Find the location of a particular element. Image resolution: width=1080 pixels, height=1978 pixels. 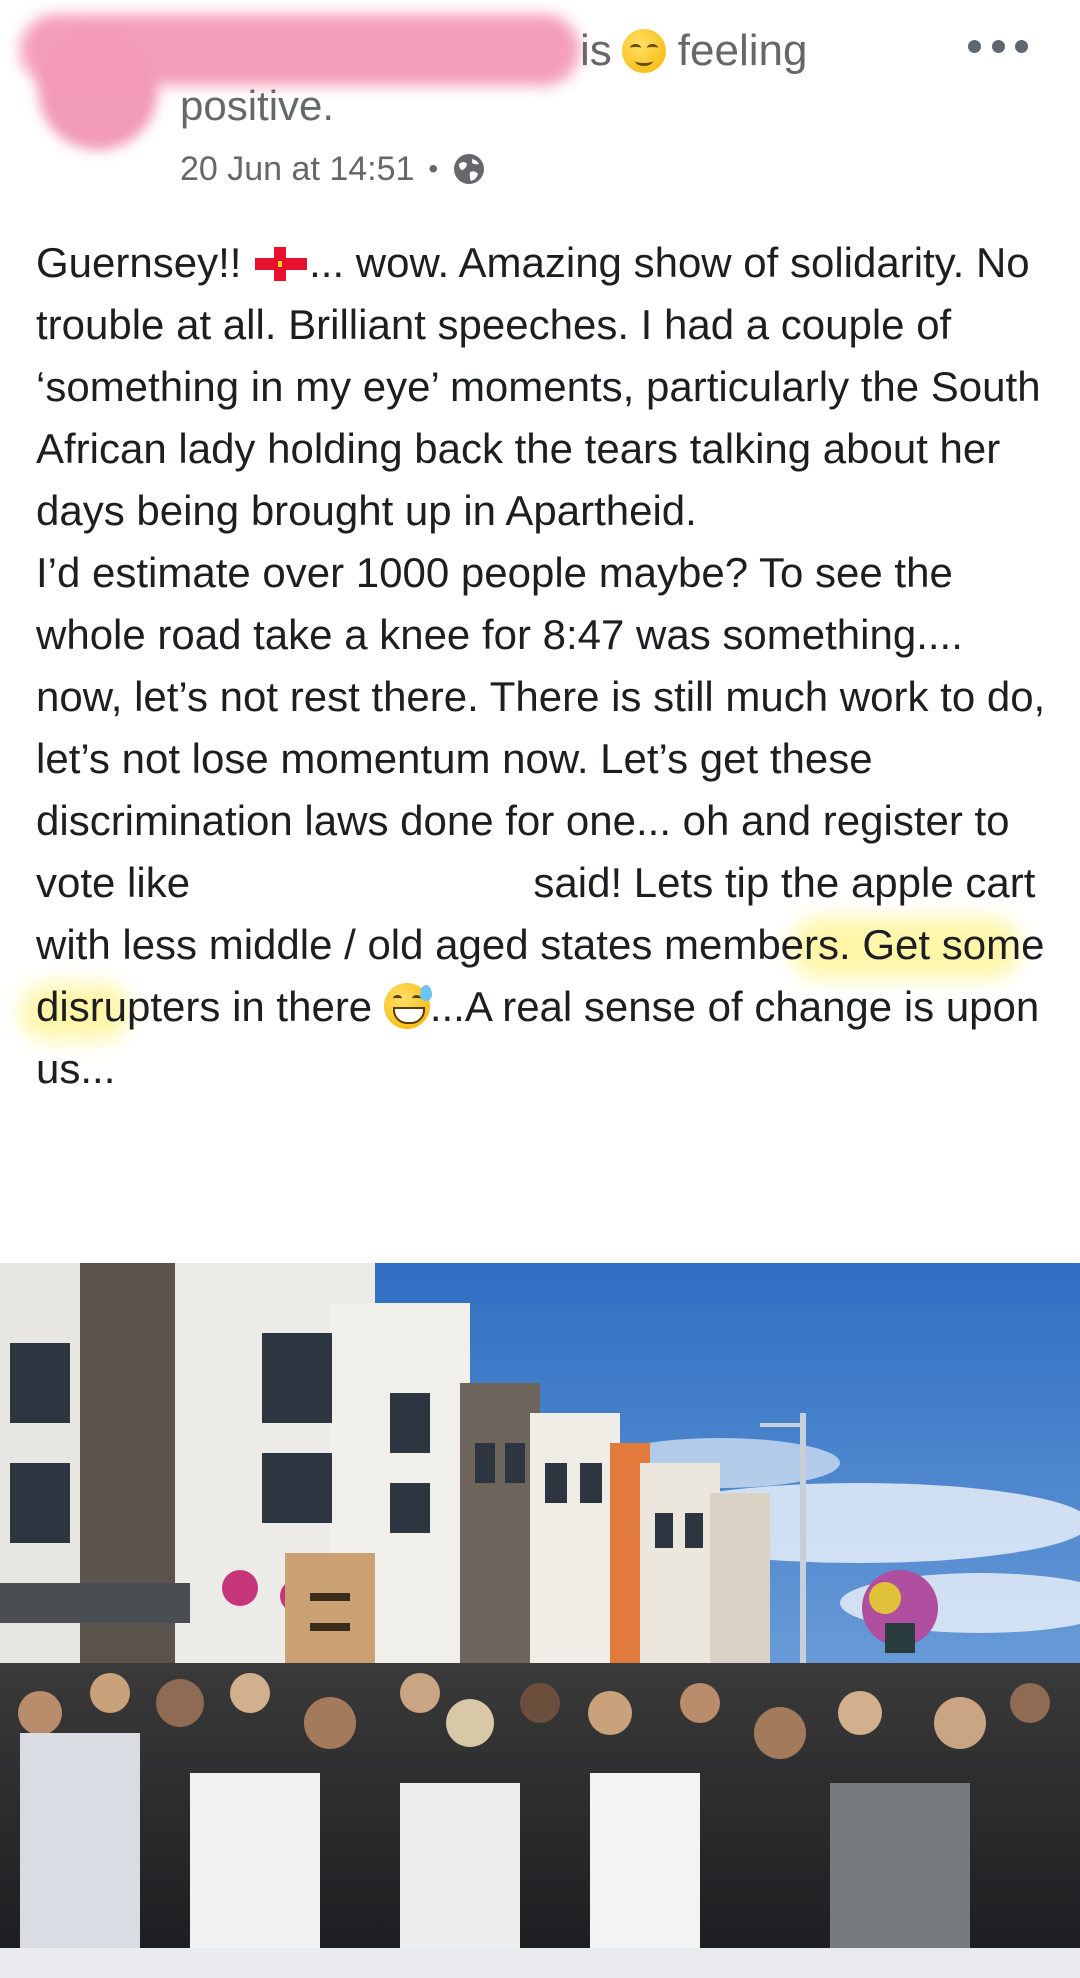

post-title-line: A is feeling is located at coordinates (493, 51).